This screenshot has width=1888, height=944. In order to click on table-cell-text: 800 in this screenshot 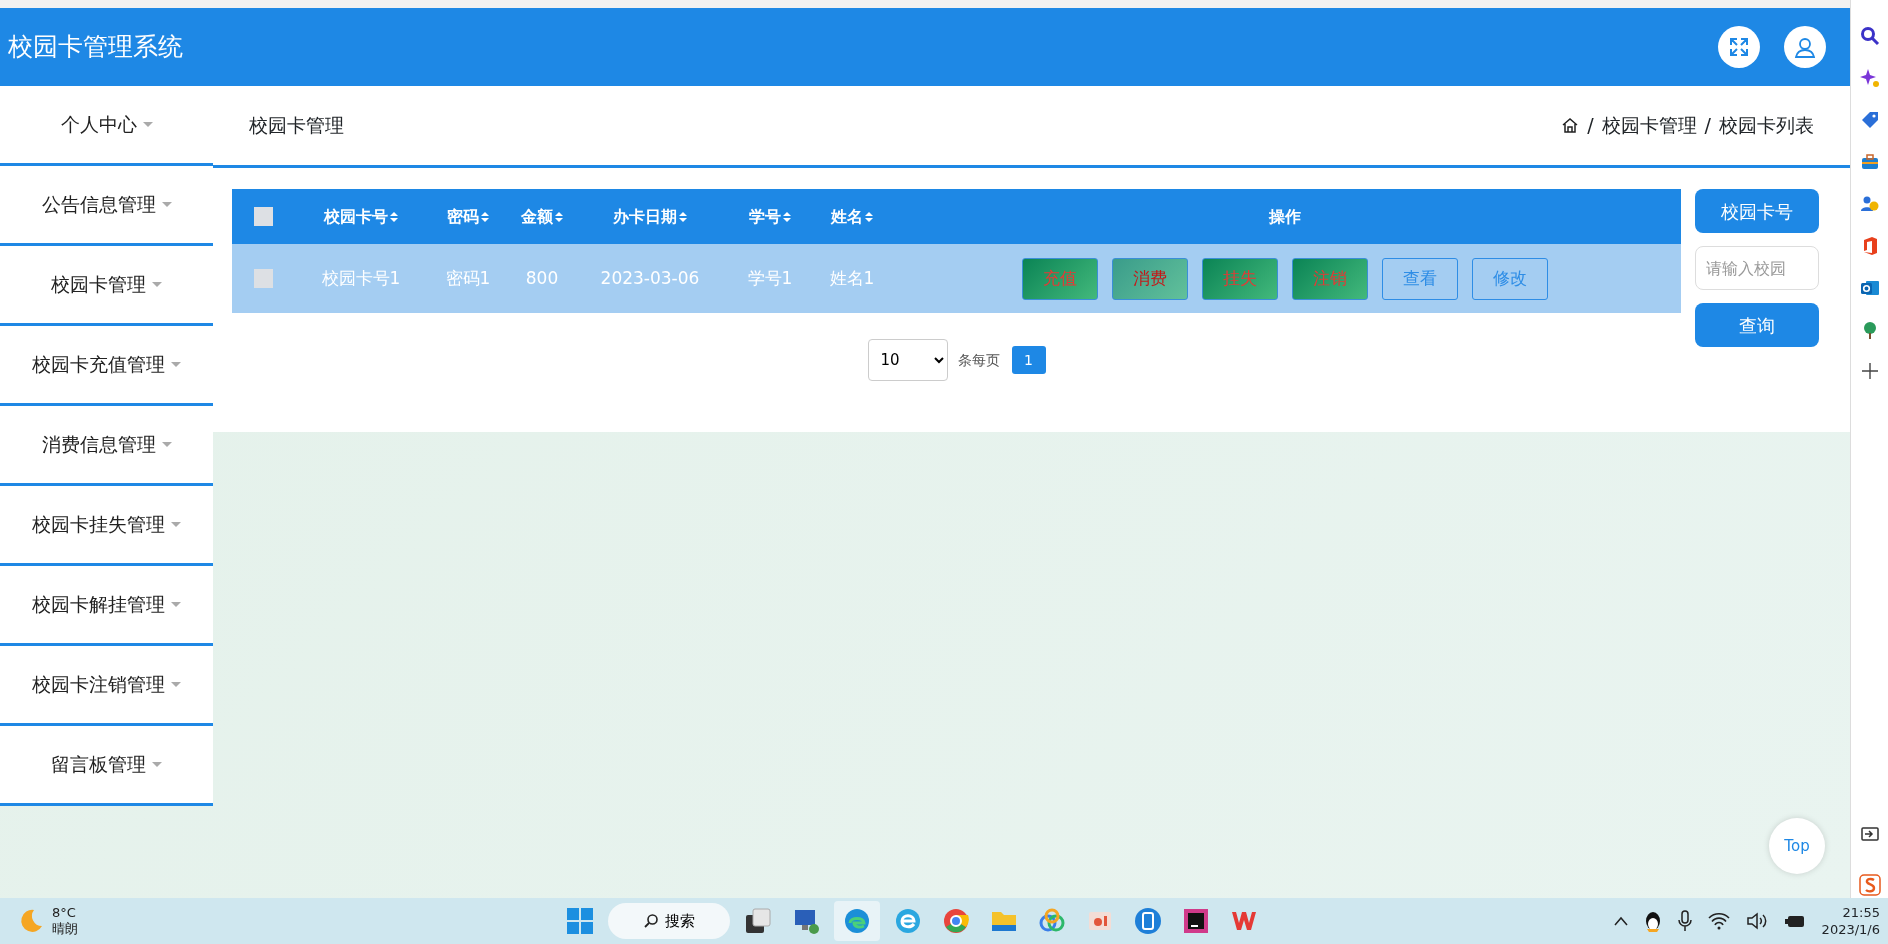, I will do `click(542, 278)`.